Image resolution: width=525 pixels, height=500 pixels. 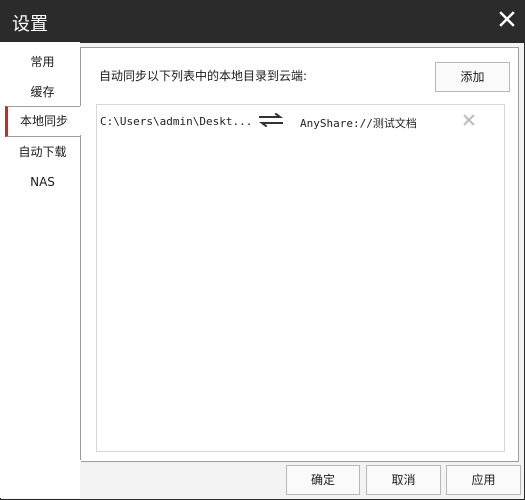 I want to click on list-item: C:\Users\admin\Deskt... AnyShare://测试文档, so click(x=300, y=122).